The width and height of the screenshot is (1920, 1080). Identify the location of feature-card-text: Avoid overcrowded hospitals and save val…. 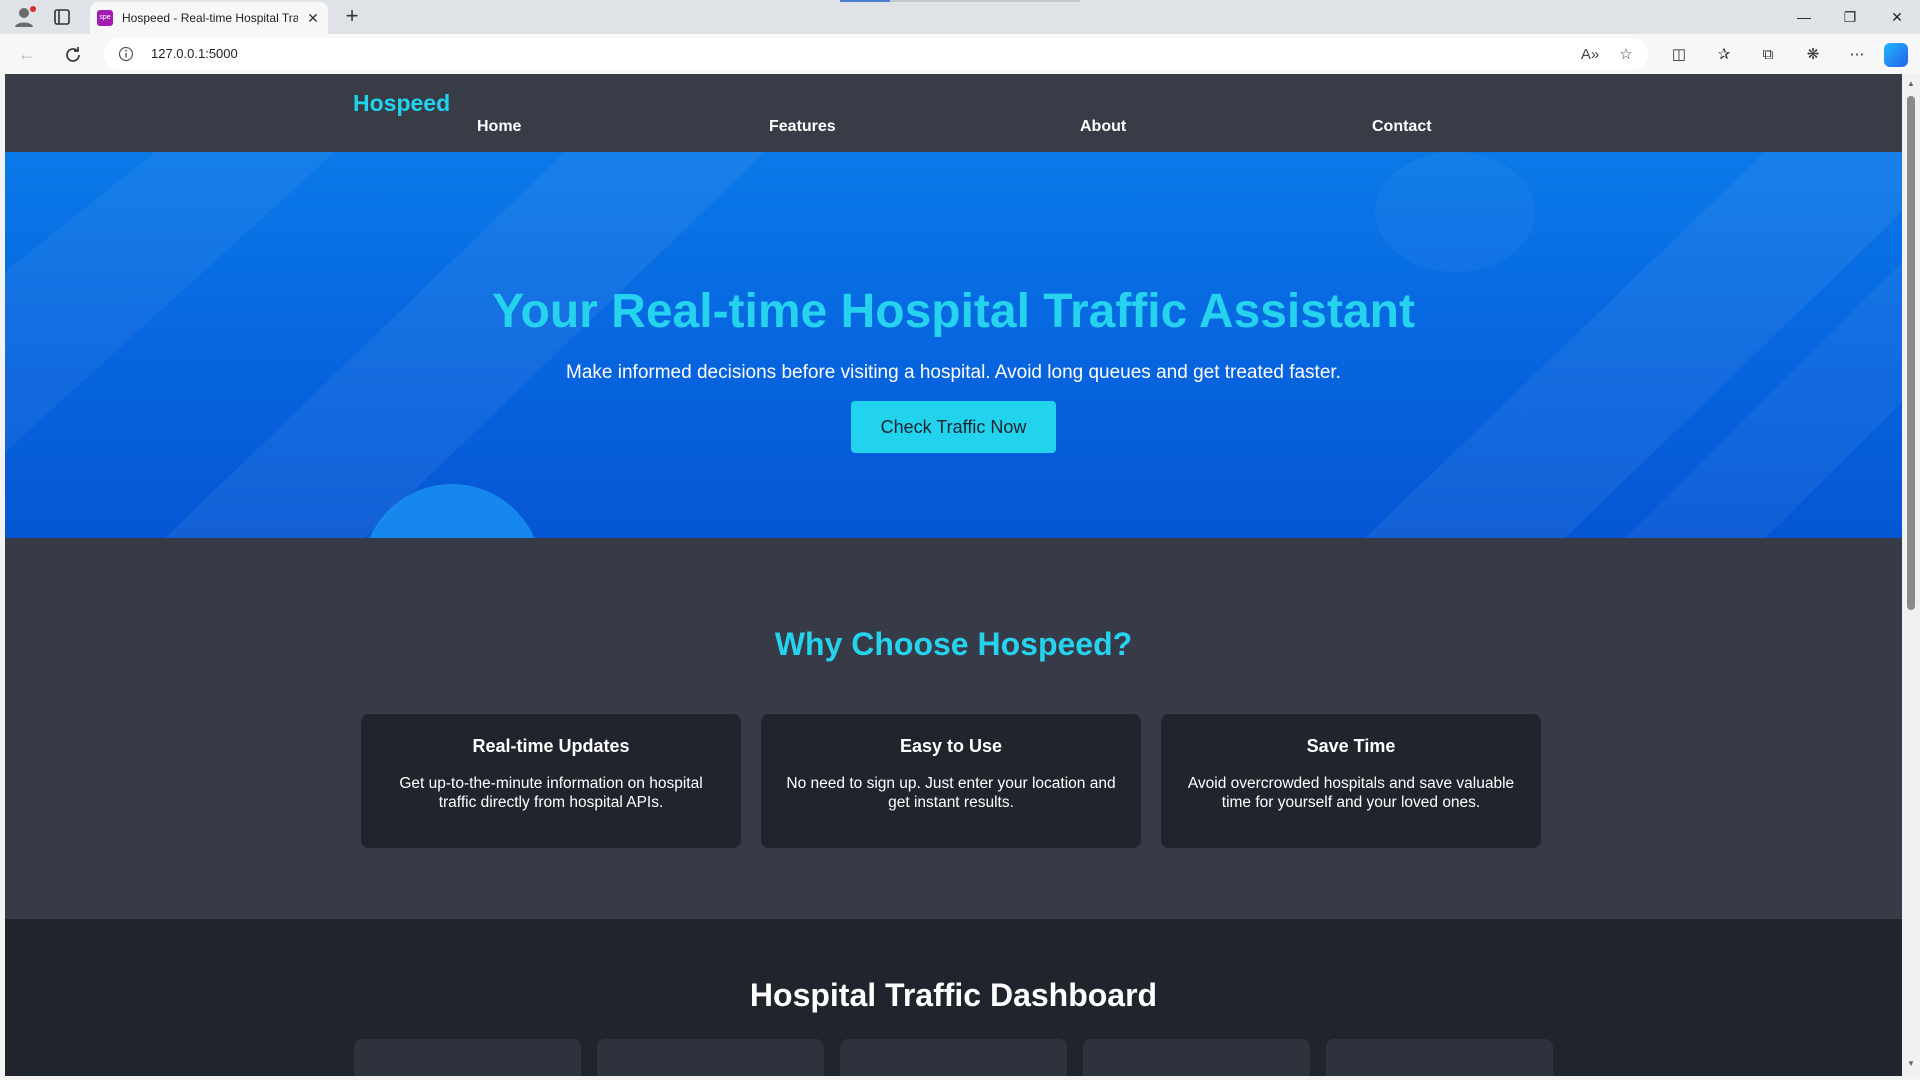
(1351, 793).